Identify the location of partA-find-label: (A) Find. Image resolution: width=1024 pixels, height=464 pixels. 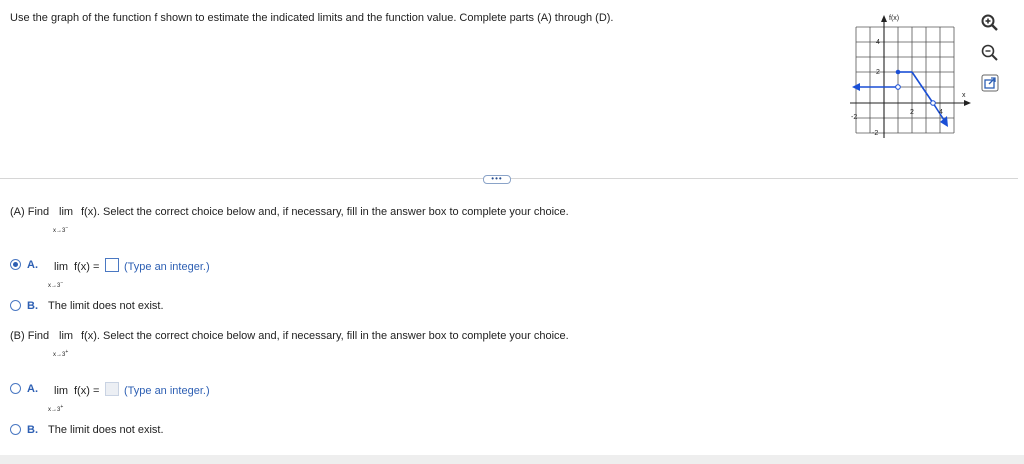
(30, 212).